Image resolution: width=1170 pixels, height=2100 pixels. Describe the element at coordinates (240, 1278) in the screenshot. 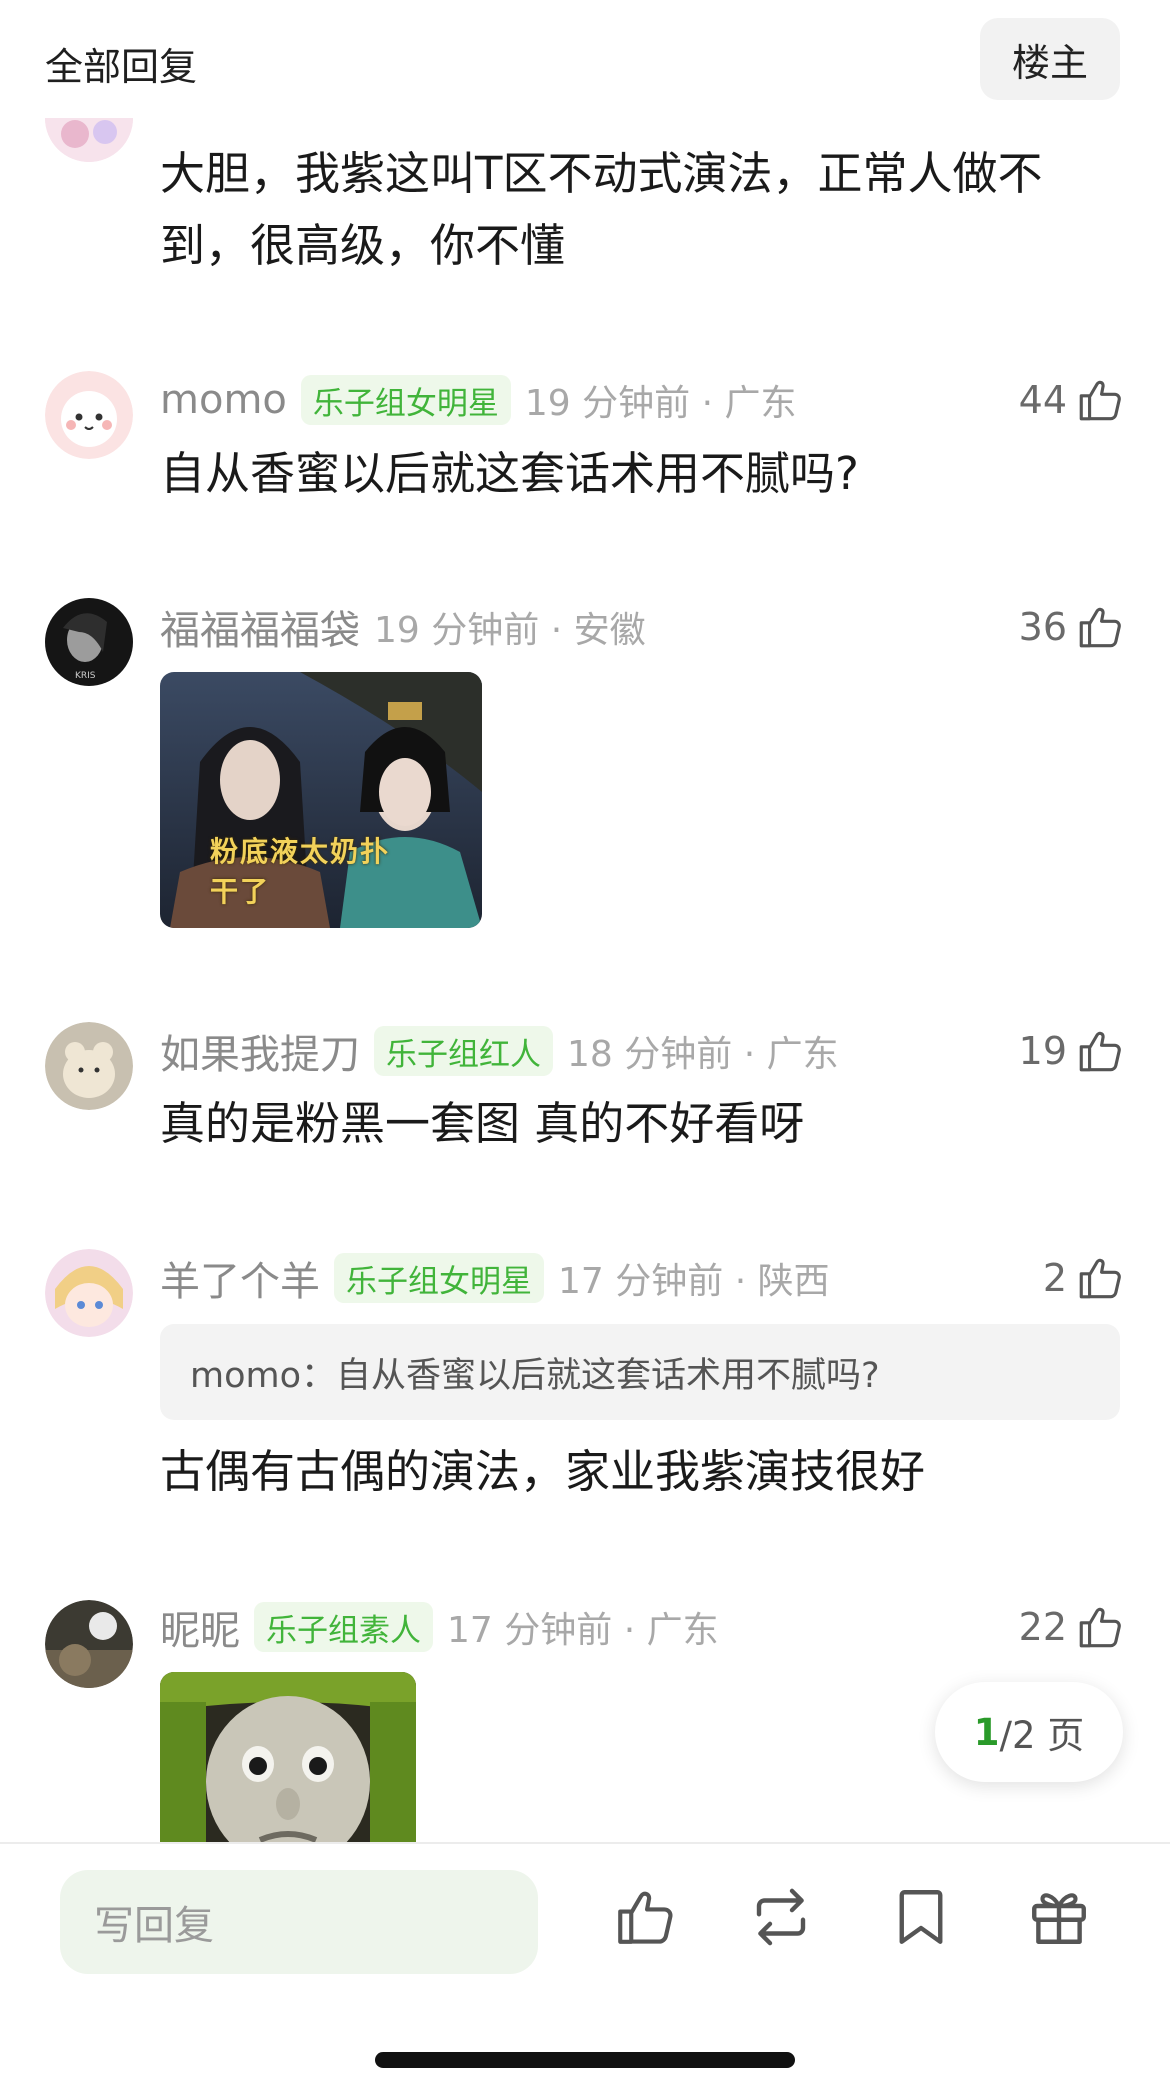

I see `username: 羊了个羊` at that location.